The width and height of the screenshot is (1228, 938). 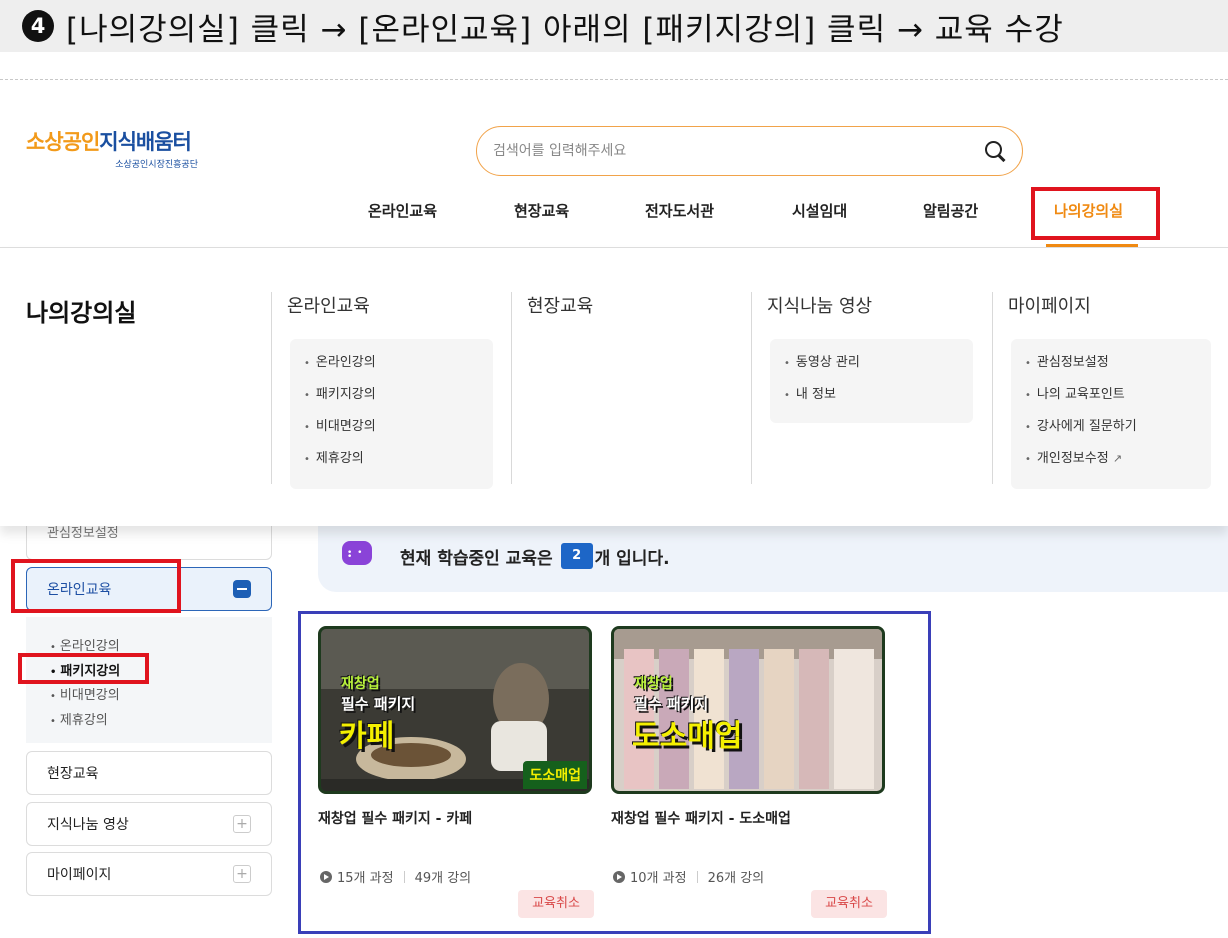 I want to click on search-icon, so click(x=995, y=151).